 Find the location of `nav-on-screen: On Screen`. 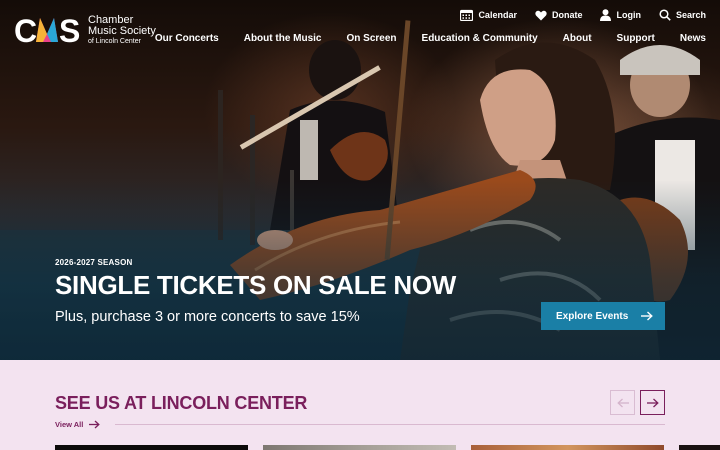

nav-on-screen: On Screen is located at coordinates (359, 38).